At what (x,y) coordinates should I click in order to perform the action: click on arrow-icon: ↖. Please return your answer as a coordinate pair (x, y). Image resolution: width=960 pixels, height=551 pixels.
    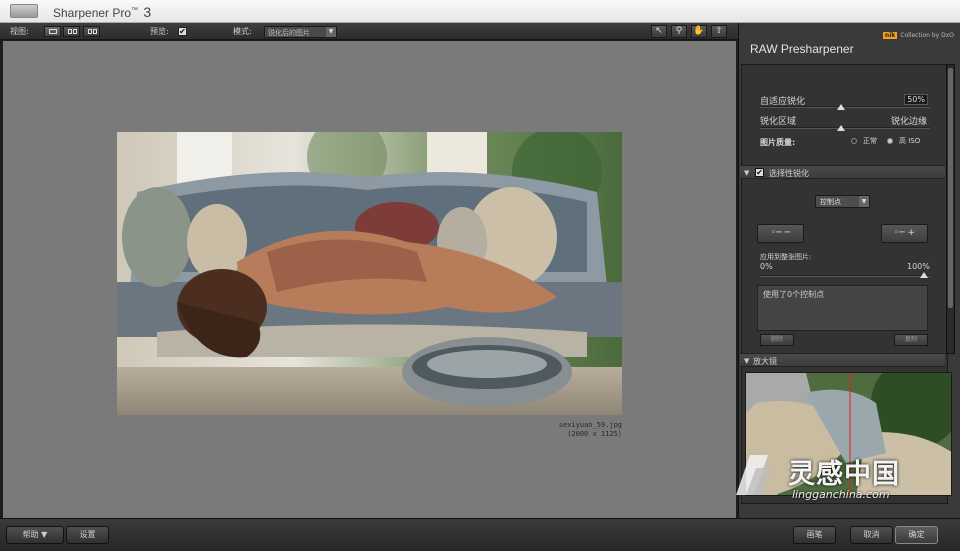
    Looking at the image, I should click on (659, 31).